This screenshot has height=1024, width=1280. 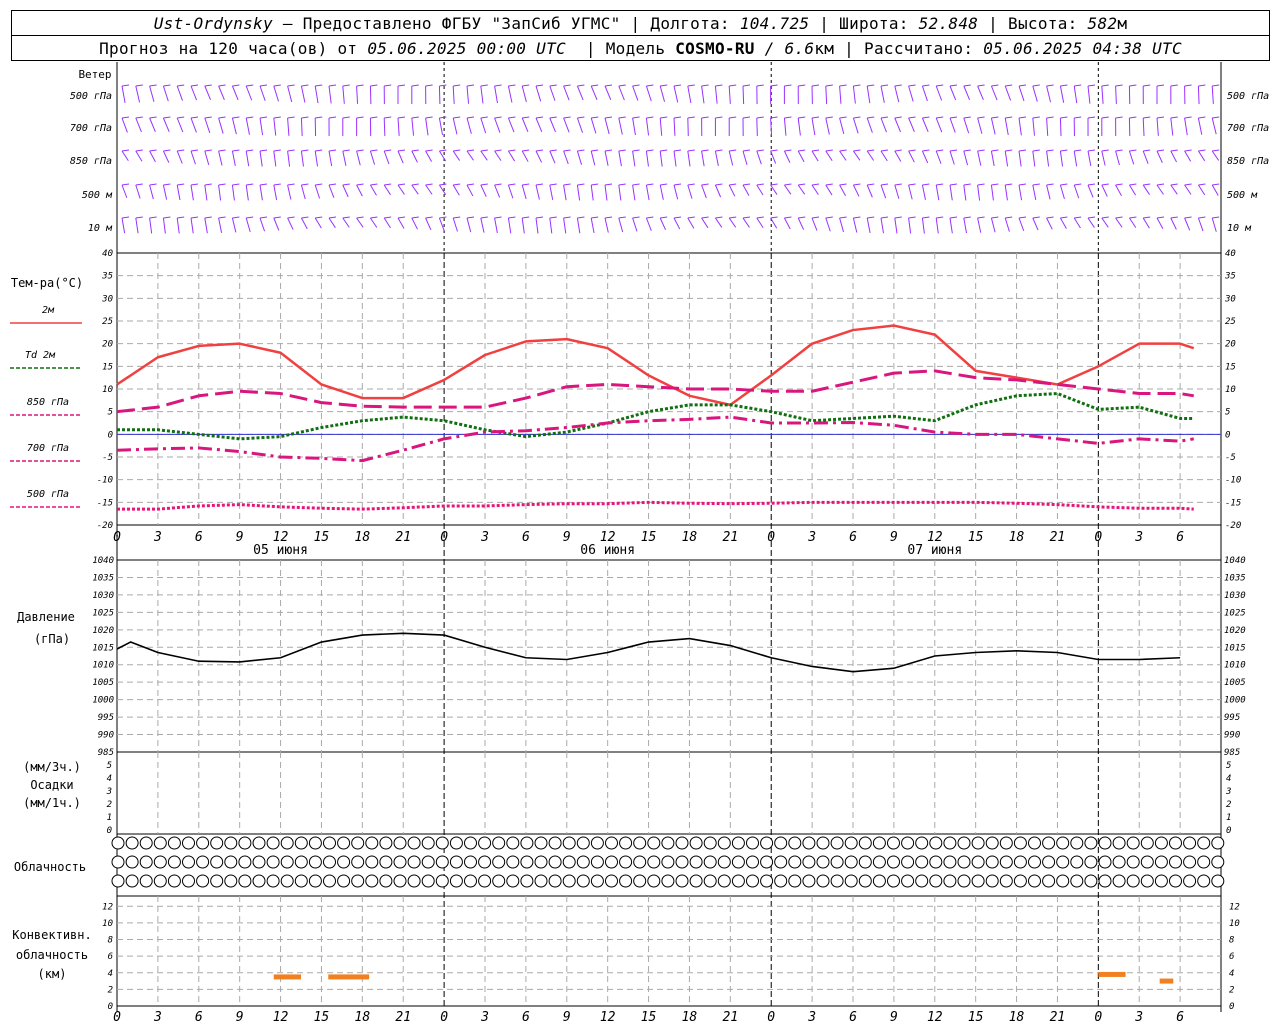 What do you see at coordinates (107, 322) in the screenshot?
I see `temp-y-tick-left: 25` at bounding box center [107, 322].